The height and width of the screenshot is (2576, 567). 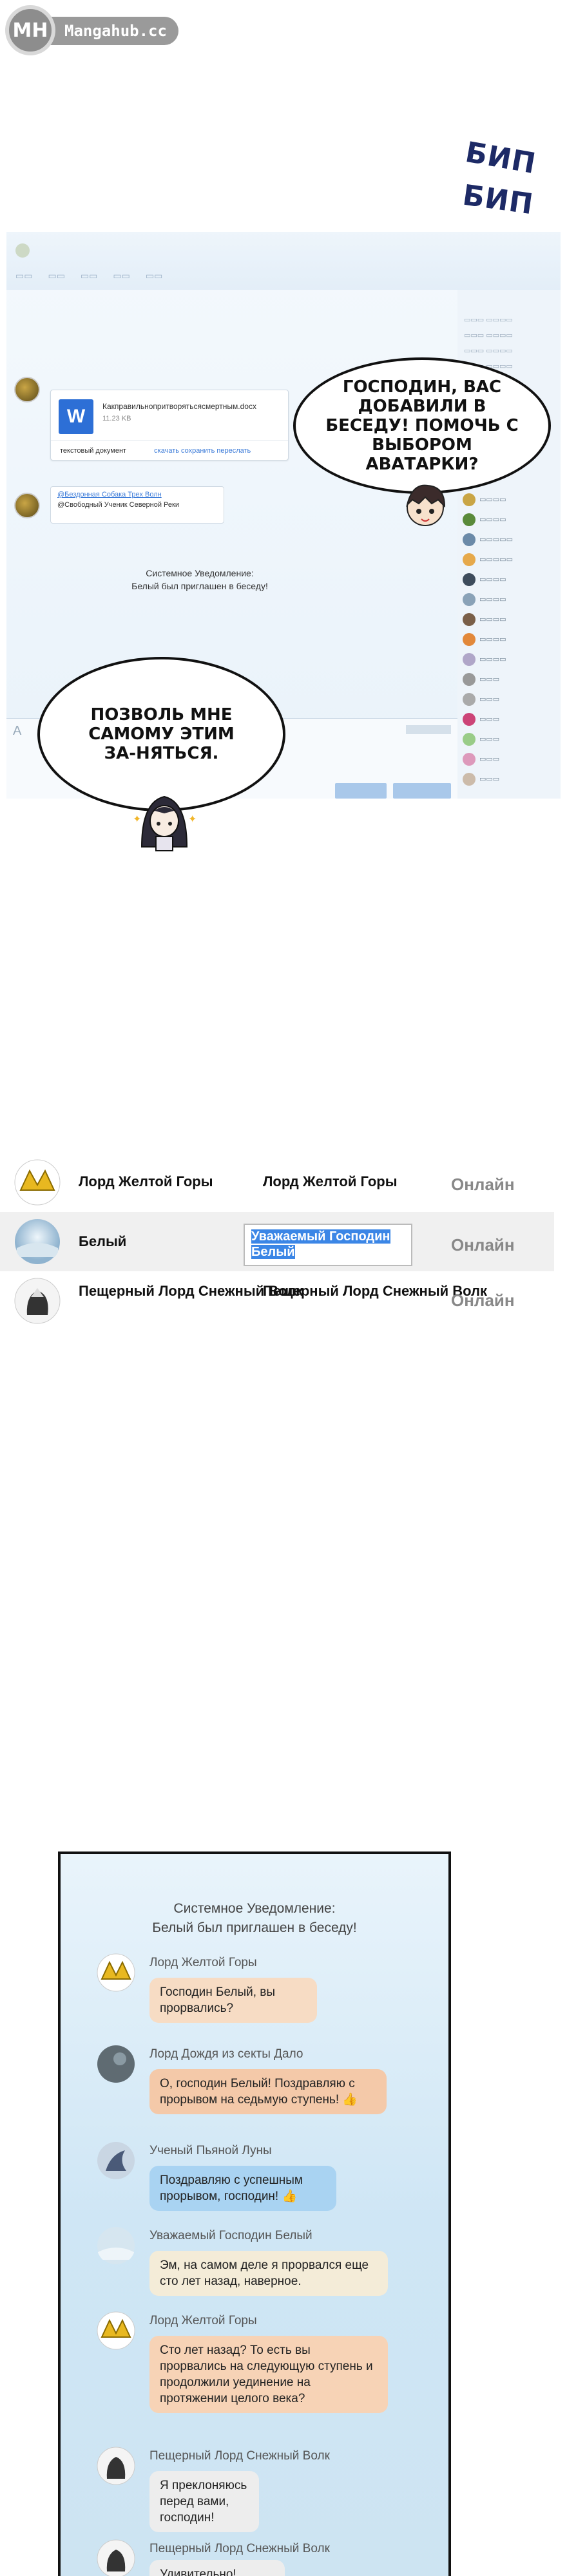 I want to click on send-button, so click(x=422, y=791).